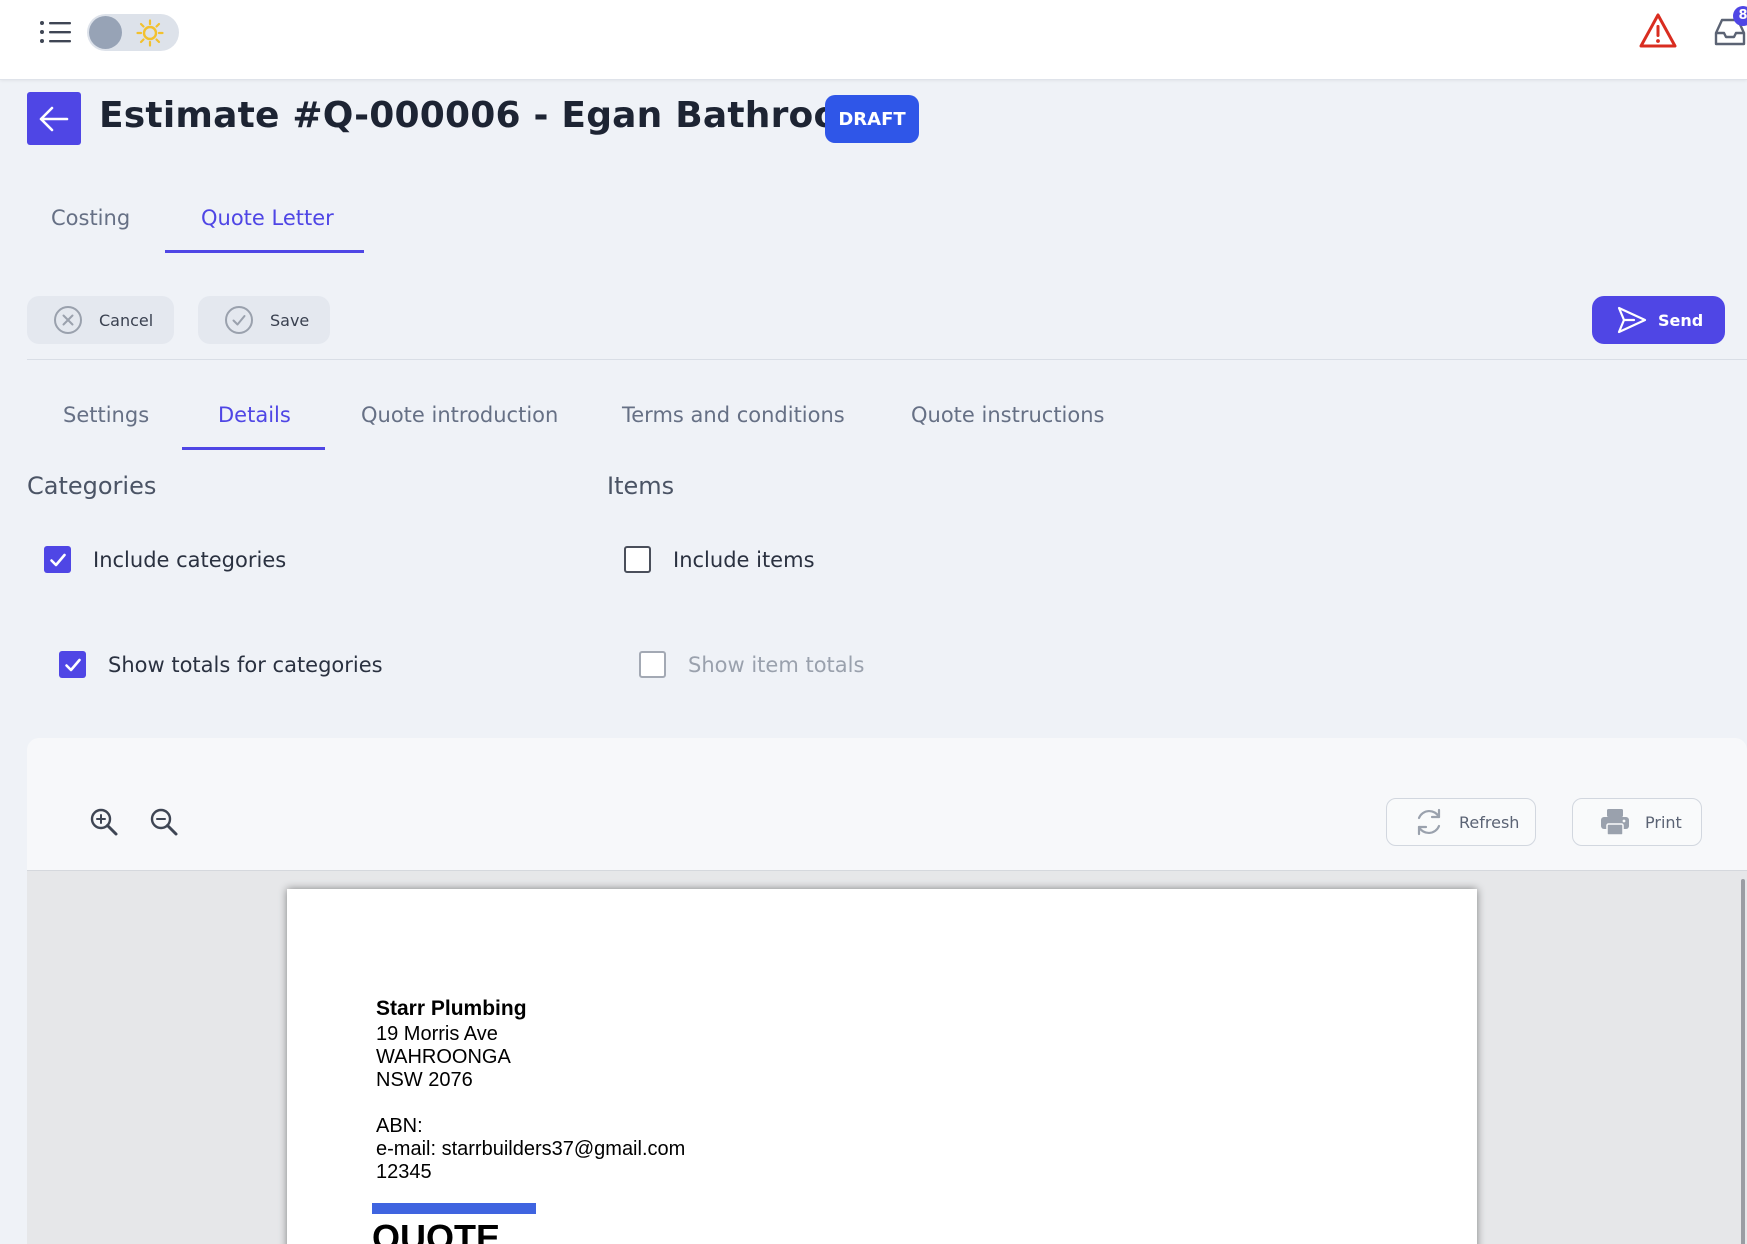 This screenshot has height=1244, width=1747. Describe the element at coordinates (105, 32) in the screenshot. I see `toggle-knob` at that location.